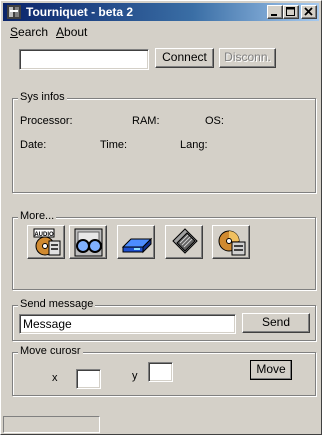  What do you see at coordinates (114, 145) in the screenshot?
I see `time-label: Time:` at bounding box center [114, 145].